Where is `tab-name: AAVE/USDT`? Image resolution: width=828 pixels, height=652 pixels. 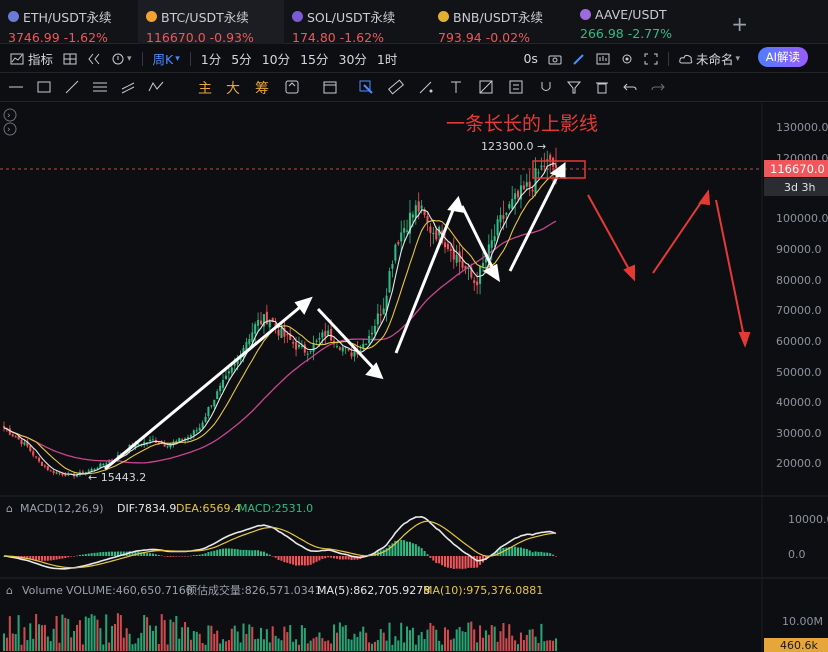 tab-name: AAVE/USDT is located at coordinates (631, 14).